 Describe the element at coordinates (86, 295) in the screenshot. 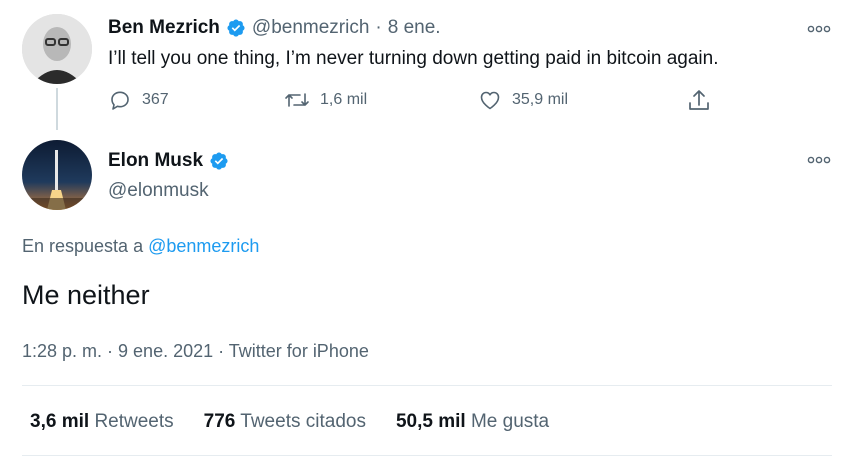

I see `main-tweet-text: Me neither` at that location.